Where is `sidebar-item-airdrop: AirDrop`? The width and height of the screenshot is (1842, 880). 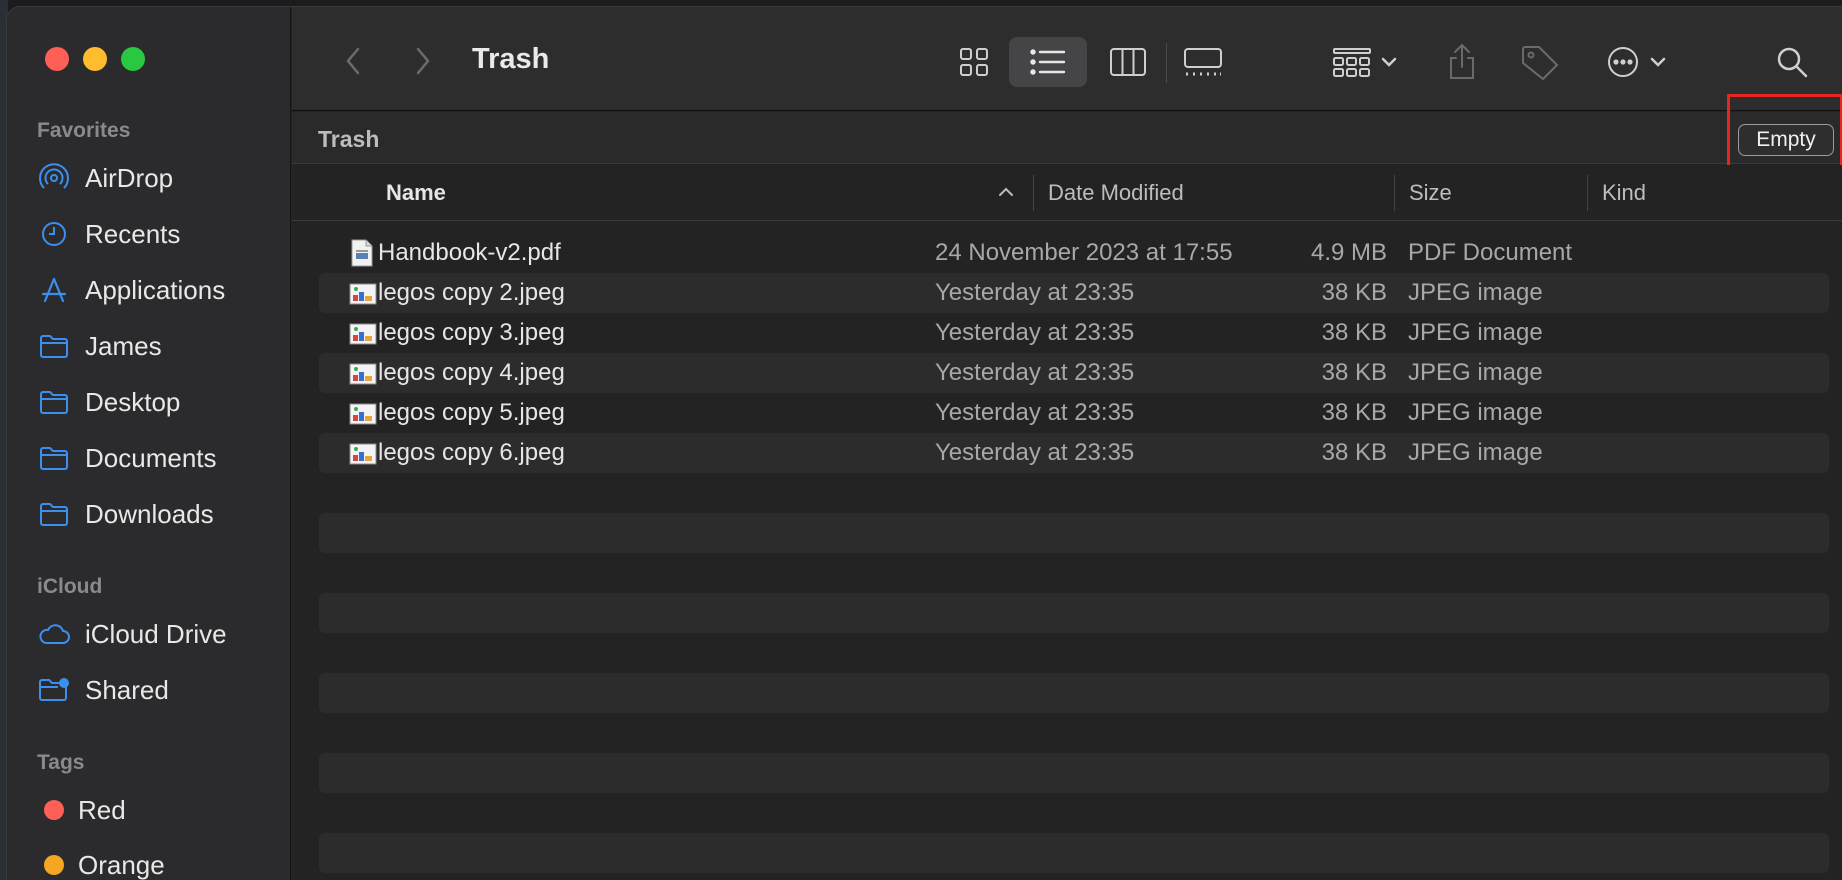
sidebar-item-airdrop: AirDrop is located at coordinates (105, 178).